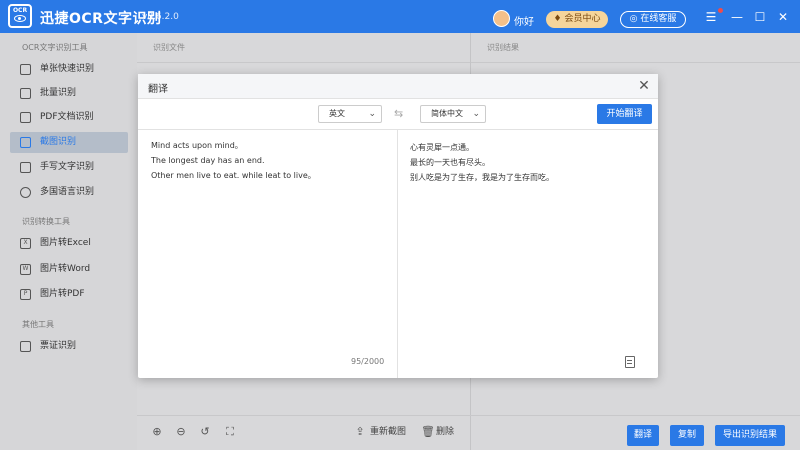  I want to click on sidebar-item-handwriting-recognition: 手写文字识别, so click(69, 167).